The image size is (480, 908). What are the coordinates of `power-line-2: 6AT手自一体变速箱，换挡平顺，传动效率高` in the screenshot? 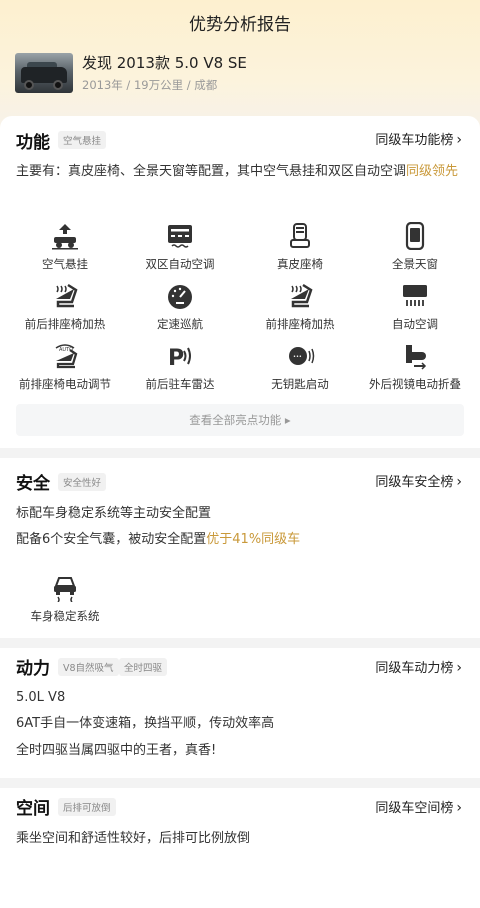 It's located at (145, 723).